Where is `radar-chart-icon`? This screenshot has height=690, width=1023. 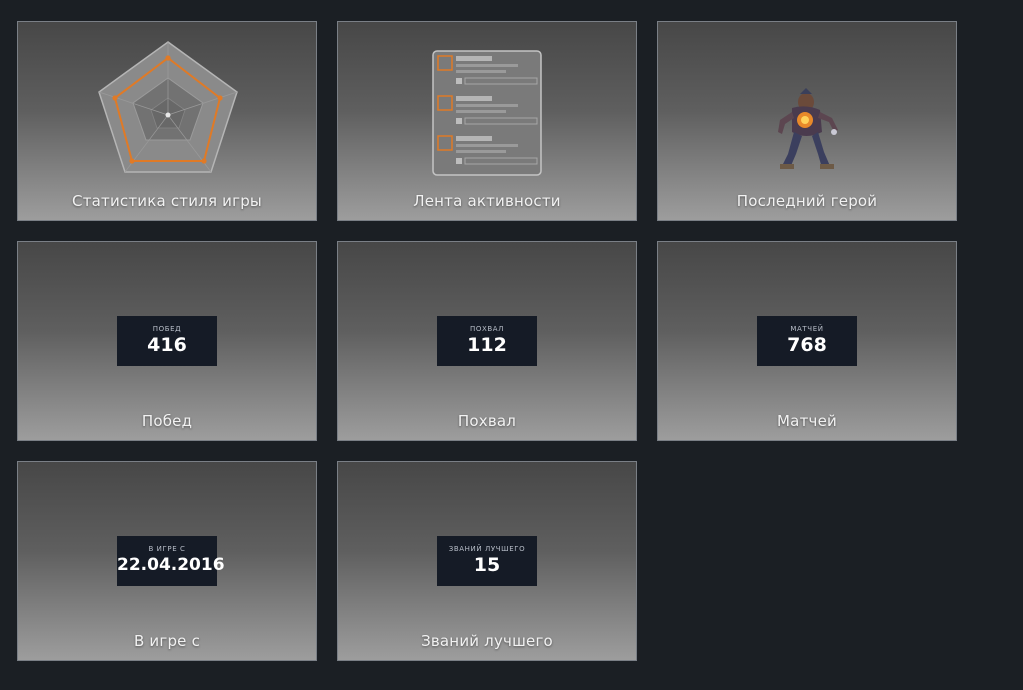 radar-chart-icon is located at coordinates (168, 107).